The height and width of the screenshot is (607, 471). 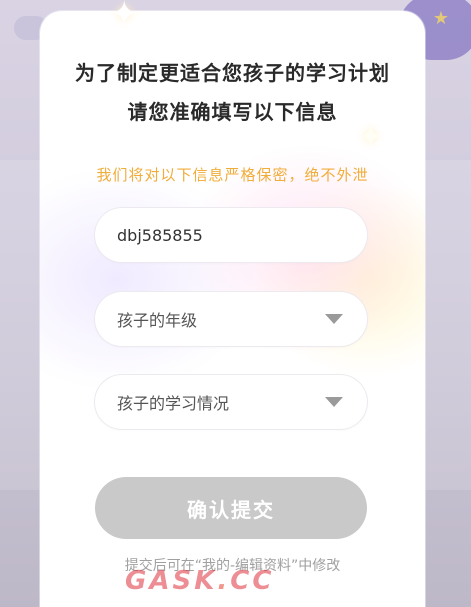 I want to click on modal-title-line2: 请您准确填写以下信息, so click(x=232, y=112).